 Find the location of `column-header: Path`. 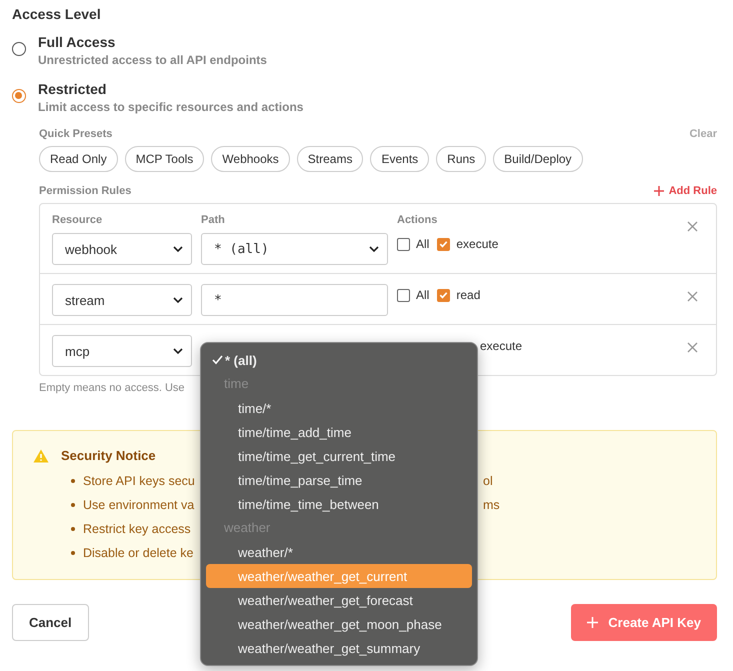

column-header: Path is located at coordinates (213, 220).